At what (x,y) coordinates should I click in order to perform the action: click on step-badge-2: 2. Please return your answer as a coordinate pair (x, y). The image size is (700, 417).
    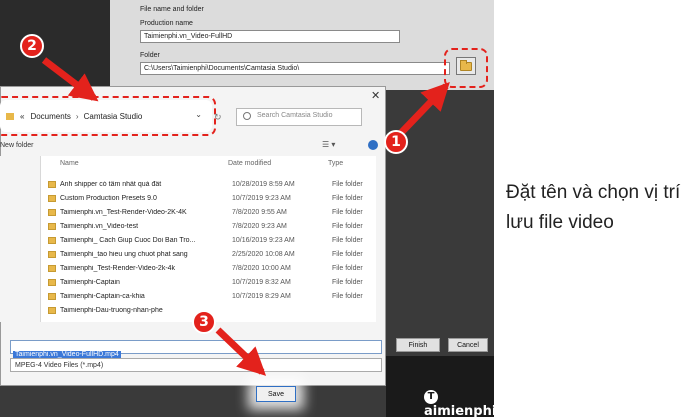
    Looking at the image, I should click on (32, 46).